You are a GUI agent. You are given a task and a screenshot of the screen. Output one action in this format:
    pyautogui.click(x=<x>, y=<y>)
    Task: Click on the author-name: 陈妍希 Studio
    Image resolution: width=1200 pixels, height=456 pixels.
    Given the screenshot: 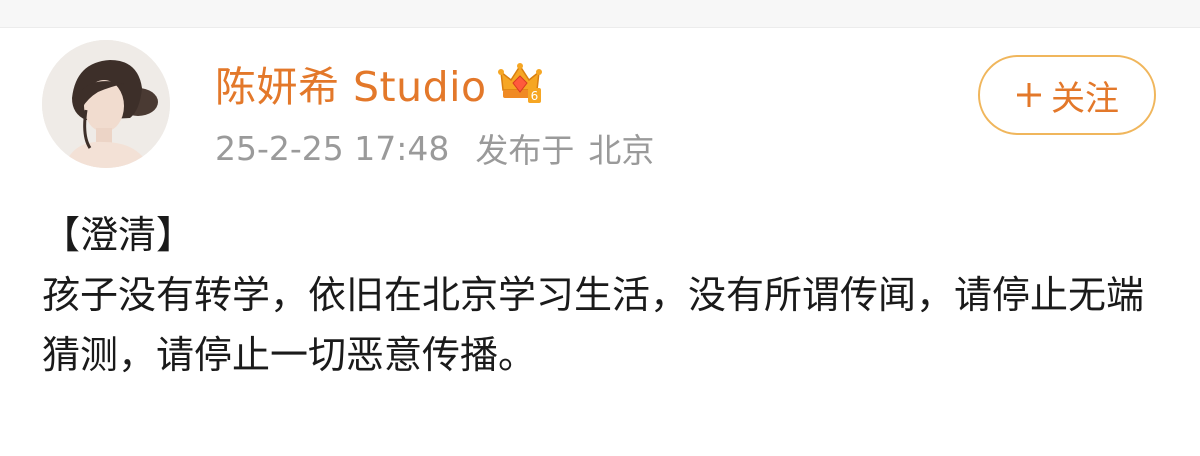 What is the action you would take?
    pyautogui.click(x=351, y=83)
    